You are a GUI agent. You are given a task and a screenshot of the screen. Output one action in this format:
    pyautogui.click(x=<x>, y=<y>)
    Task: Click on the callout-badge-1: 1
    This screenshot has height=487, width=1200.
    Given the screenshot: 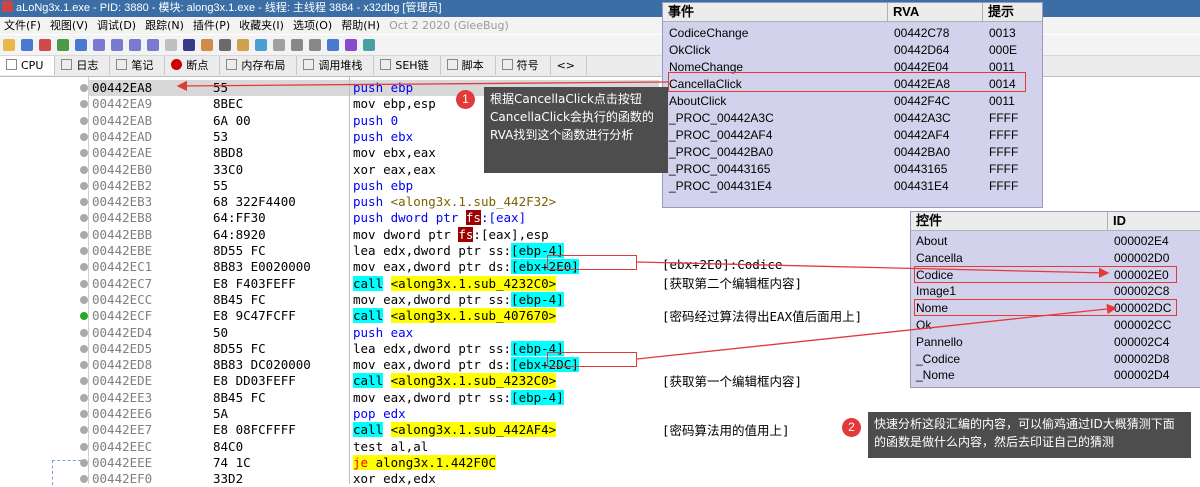 What is the action you would take?
    pyautogui.click(x=465, y=99)
    